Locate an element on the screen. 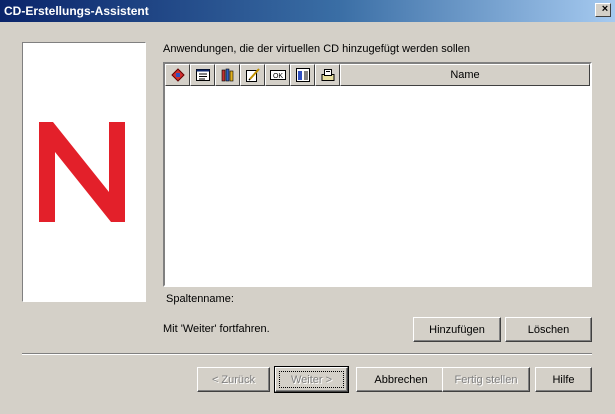 The image size is (615, 414). separator-line is located at coordinates (307, 354).